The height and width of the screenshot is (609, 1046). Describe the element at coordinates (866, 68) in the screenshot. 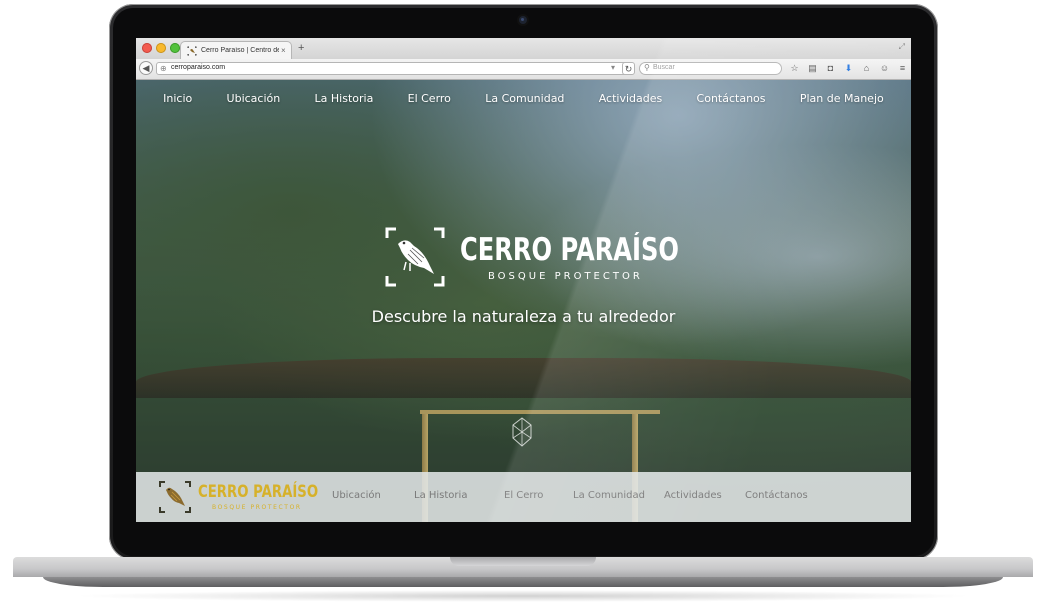

I see `home-icon: ⌂` at that location.